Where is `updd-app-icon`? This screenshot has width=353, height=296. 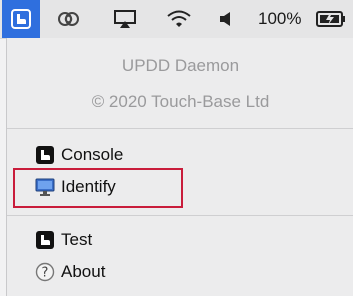 updd-app-icon is located at coordinates (21, 19).